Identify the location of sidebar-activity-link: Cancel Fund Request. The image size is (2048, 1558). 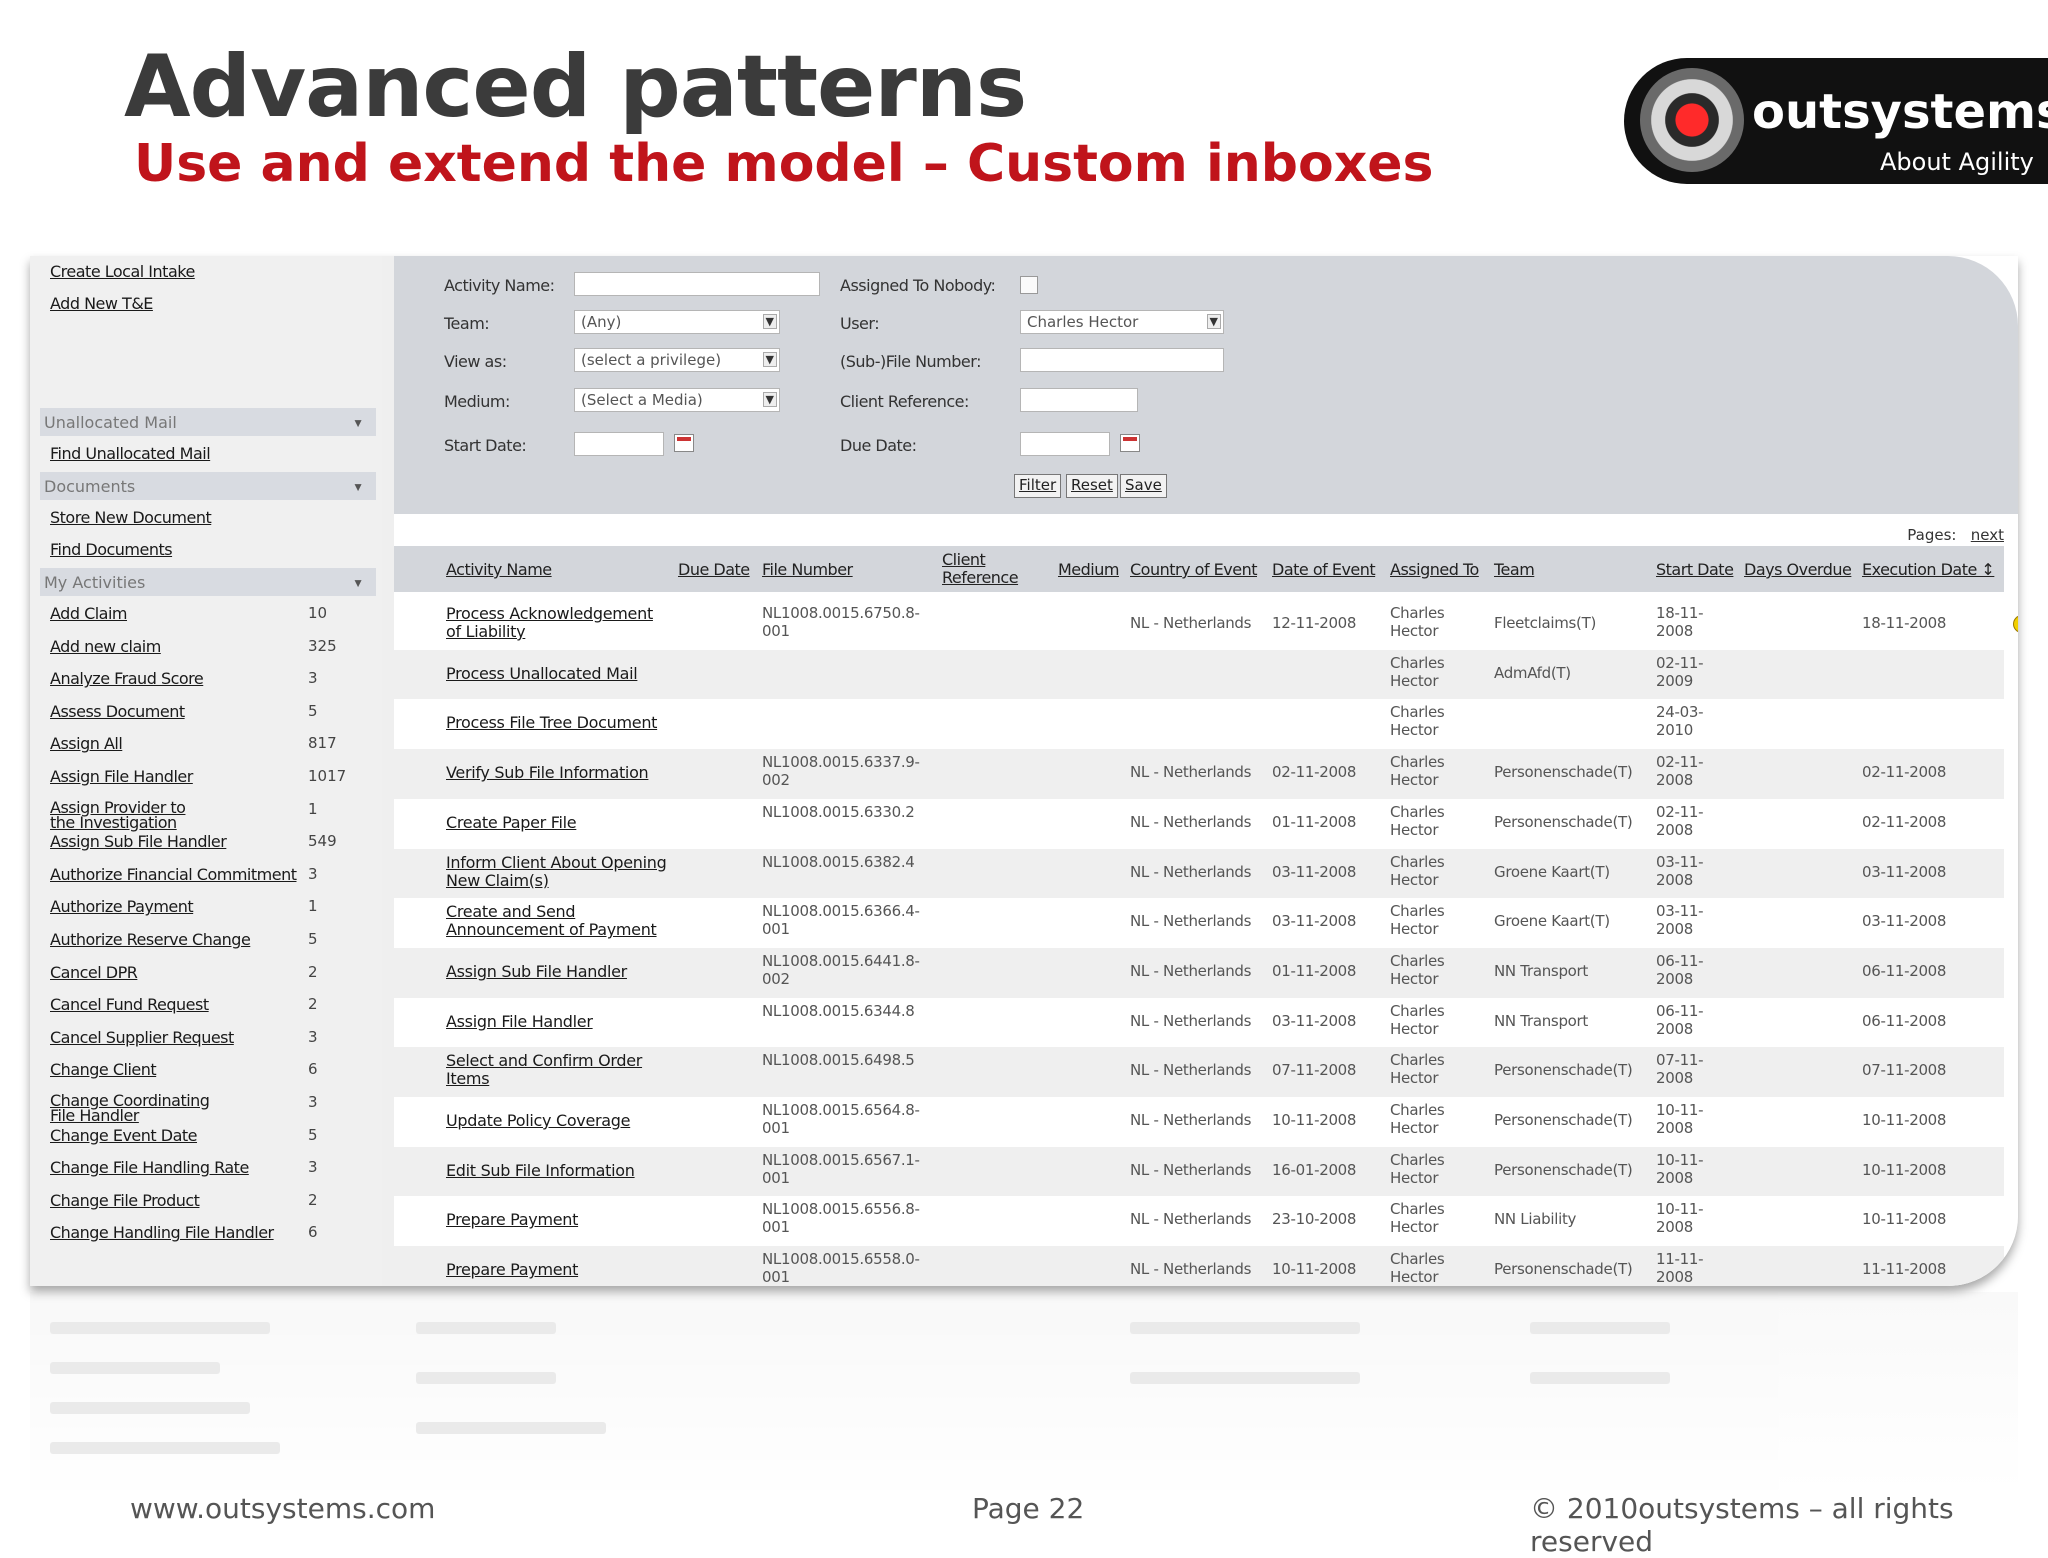
(129, 1004).